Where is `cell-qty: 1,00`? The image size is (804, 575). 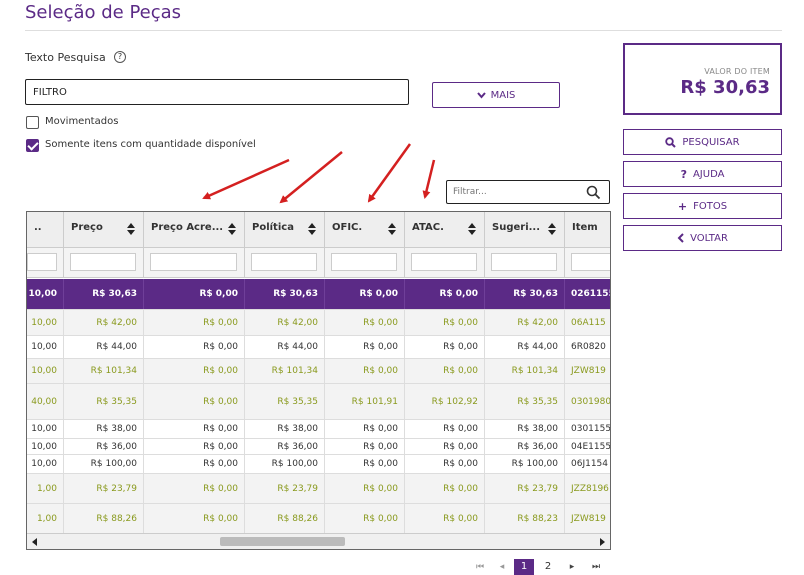 cell-qty: 1,00 is located at coordinates (45, 488).